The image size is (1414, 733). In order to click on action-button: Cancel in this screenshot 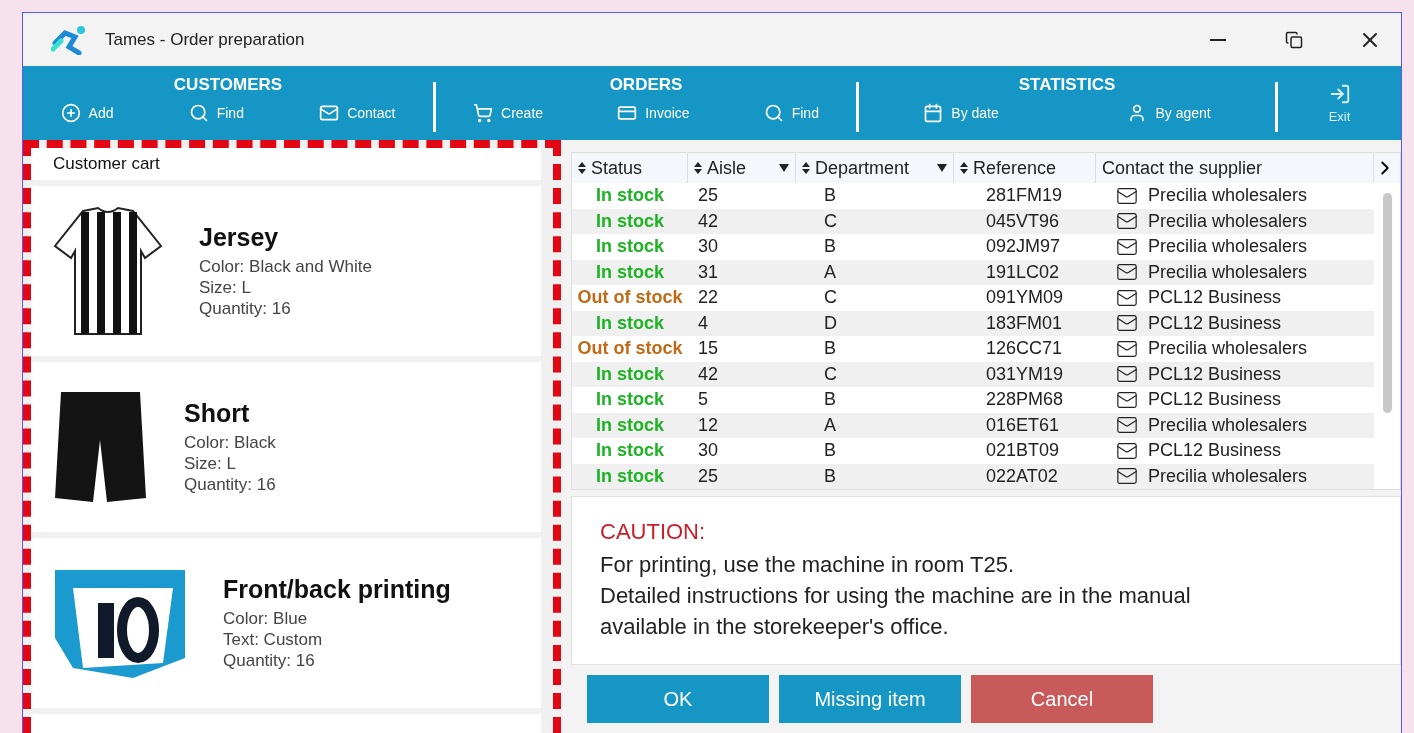, I will do `click(1062, 699)`.